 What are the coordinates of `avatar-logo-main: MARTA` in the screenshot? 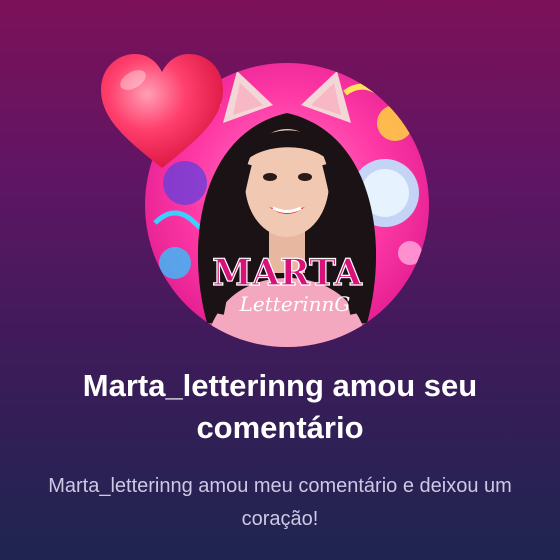 It's located at (287, 273).